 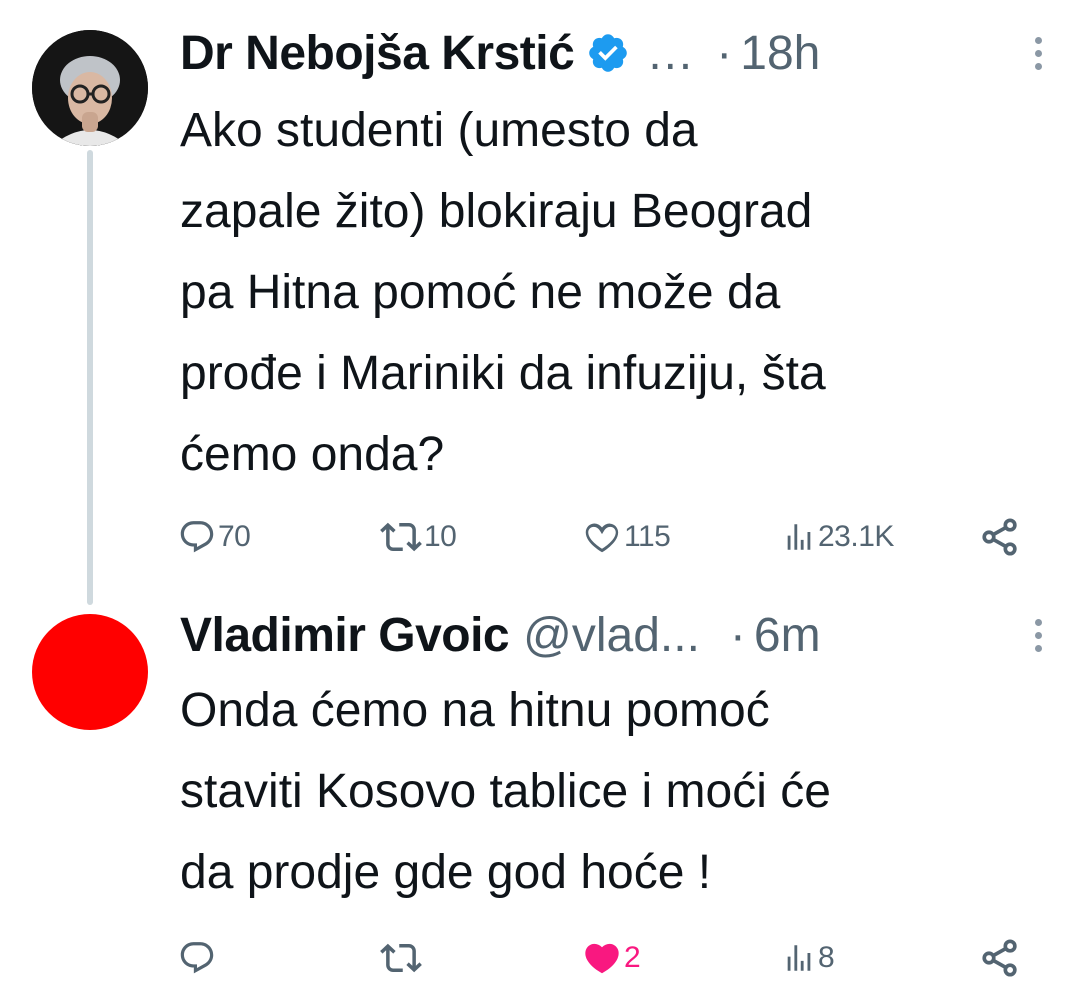 I want to click on reply-button: 70, so click(x=214, y=537).